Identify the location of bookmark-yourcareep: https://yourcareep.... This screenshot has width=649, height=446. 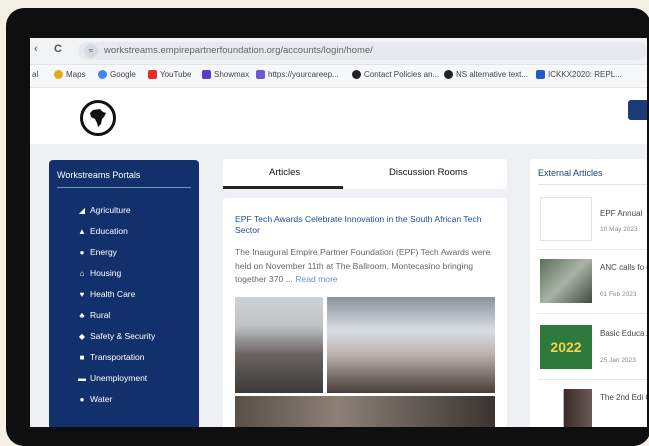
(297, 74).